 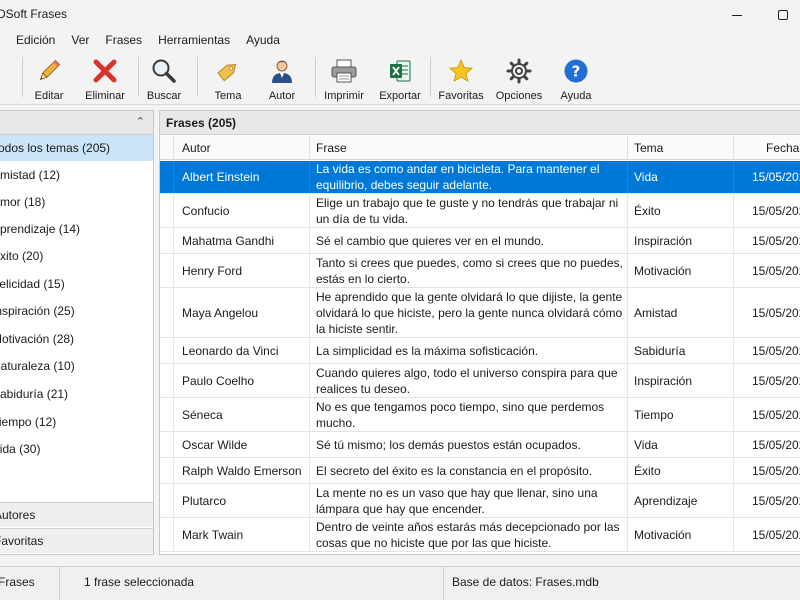 What do you see at coordinates (263, 40) in the screenshot?
I see `menu-ayuda: Ayuda` at bounding box center [263, 40].